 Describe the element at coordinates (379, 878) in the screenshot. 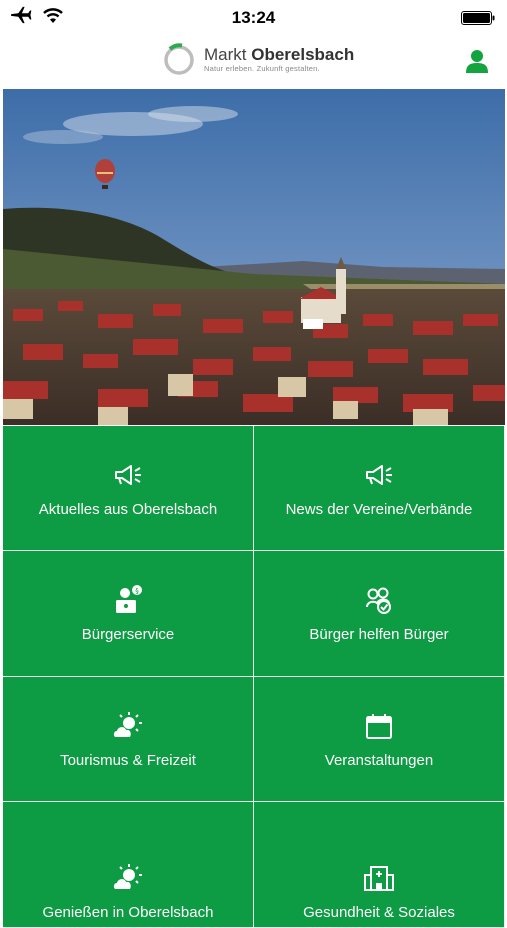

I see `hospital-icon` at that location.